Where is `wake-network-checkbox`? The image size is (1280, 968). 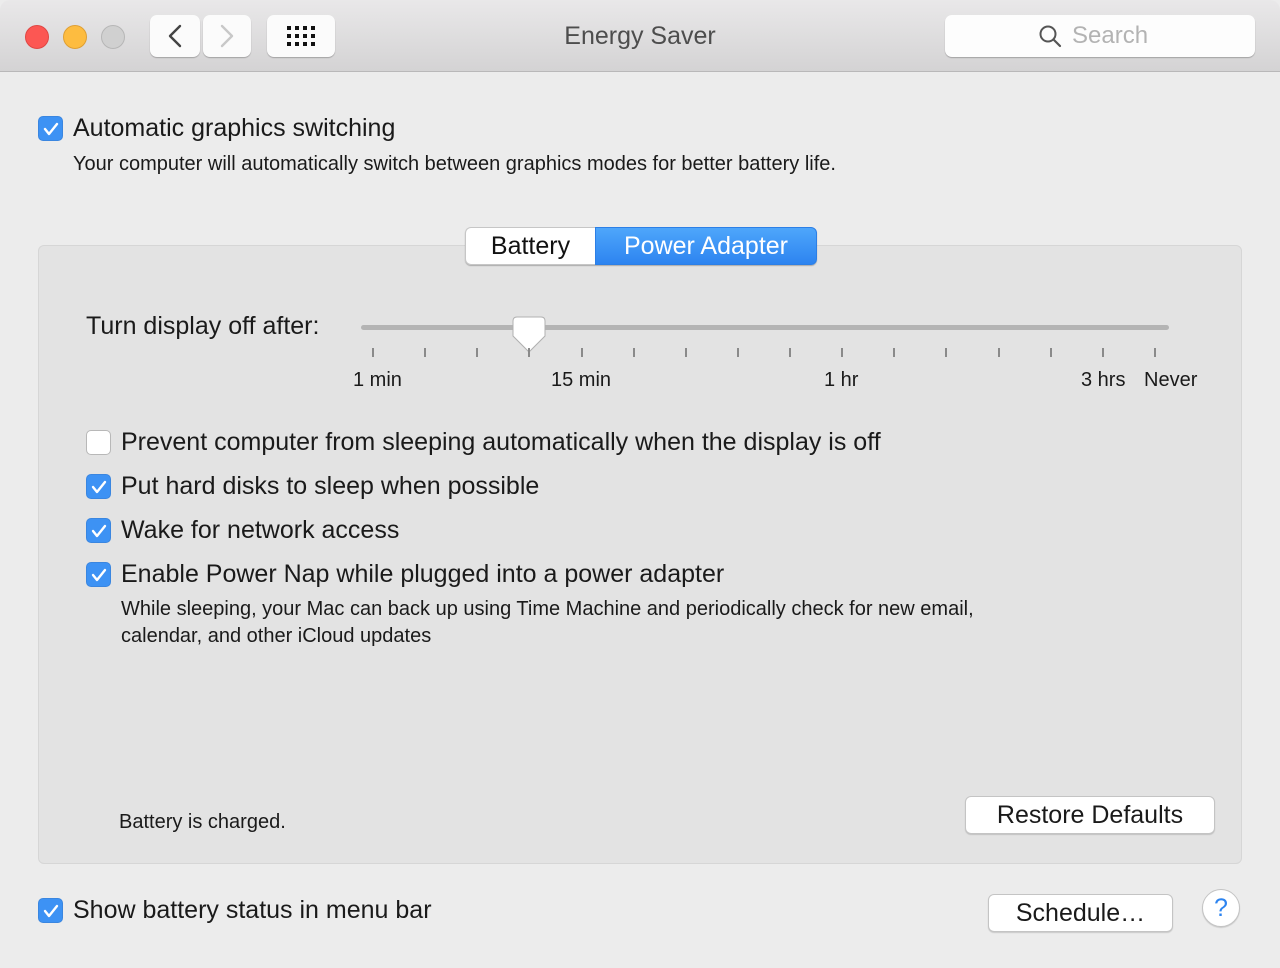 wake-network-checkbox is located at coordinates (98, 530).